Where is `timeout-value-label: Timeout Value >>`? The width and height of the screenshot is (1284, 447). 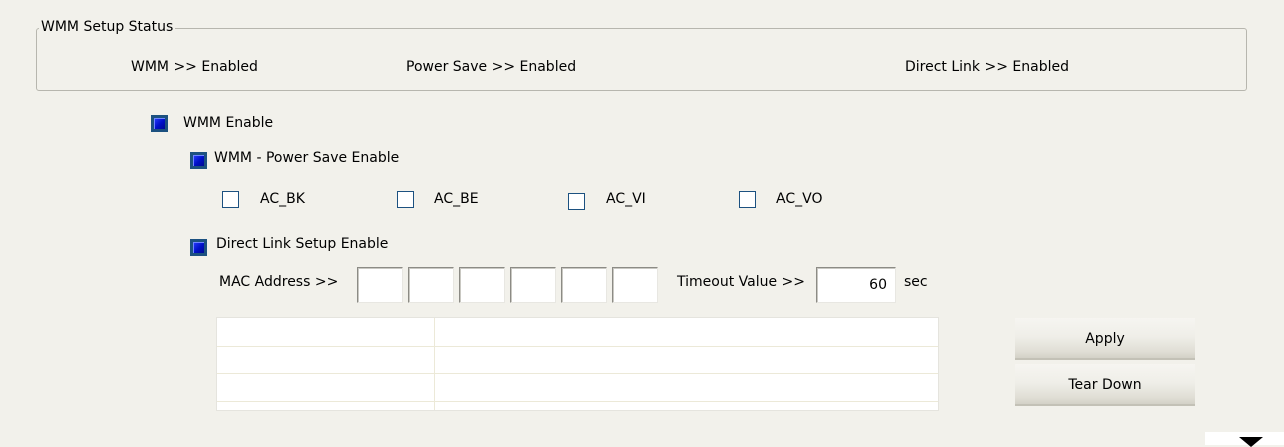
timeout-value-label: Timeout Value >> is located at coordinates (741, 282).